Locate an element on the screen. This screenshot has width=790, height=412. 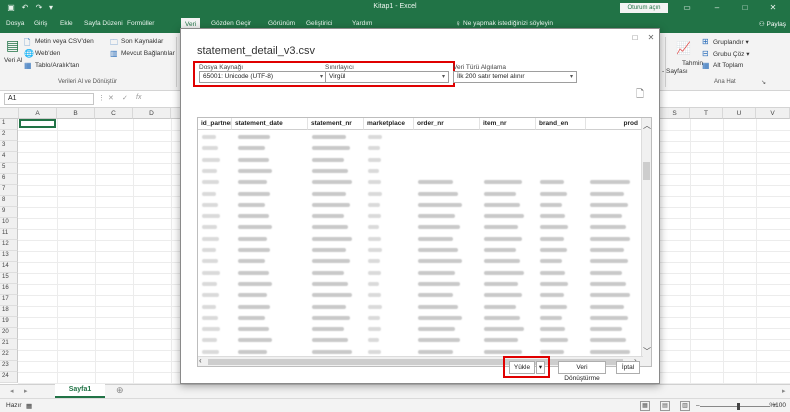
column-header-v: V is located at coordinates (773, 113).